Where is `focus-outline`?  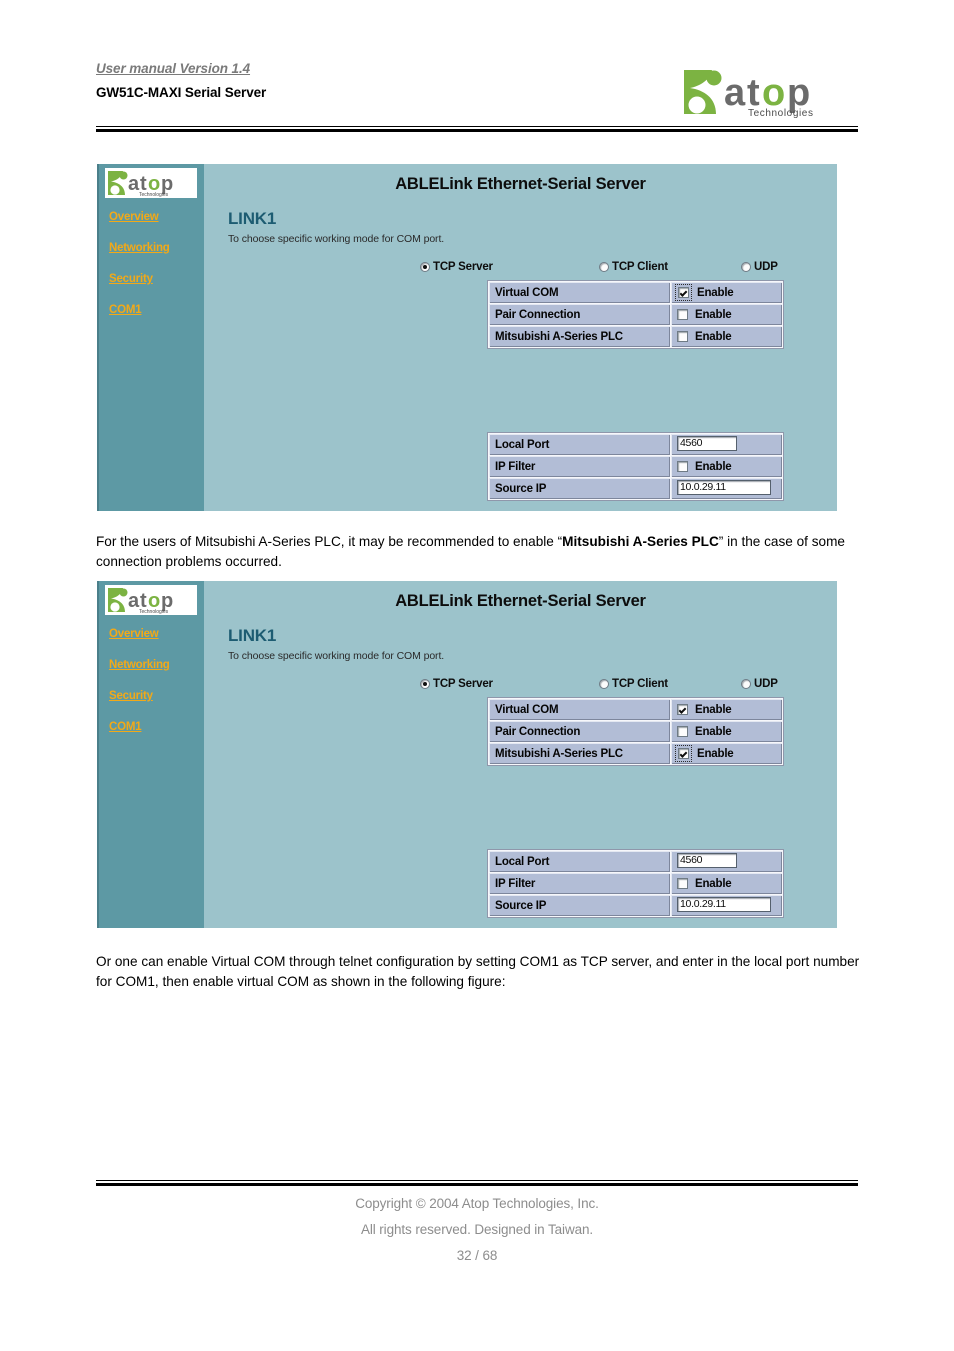
focus-outline is located at coordinates (683, 753).